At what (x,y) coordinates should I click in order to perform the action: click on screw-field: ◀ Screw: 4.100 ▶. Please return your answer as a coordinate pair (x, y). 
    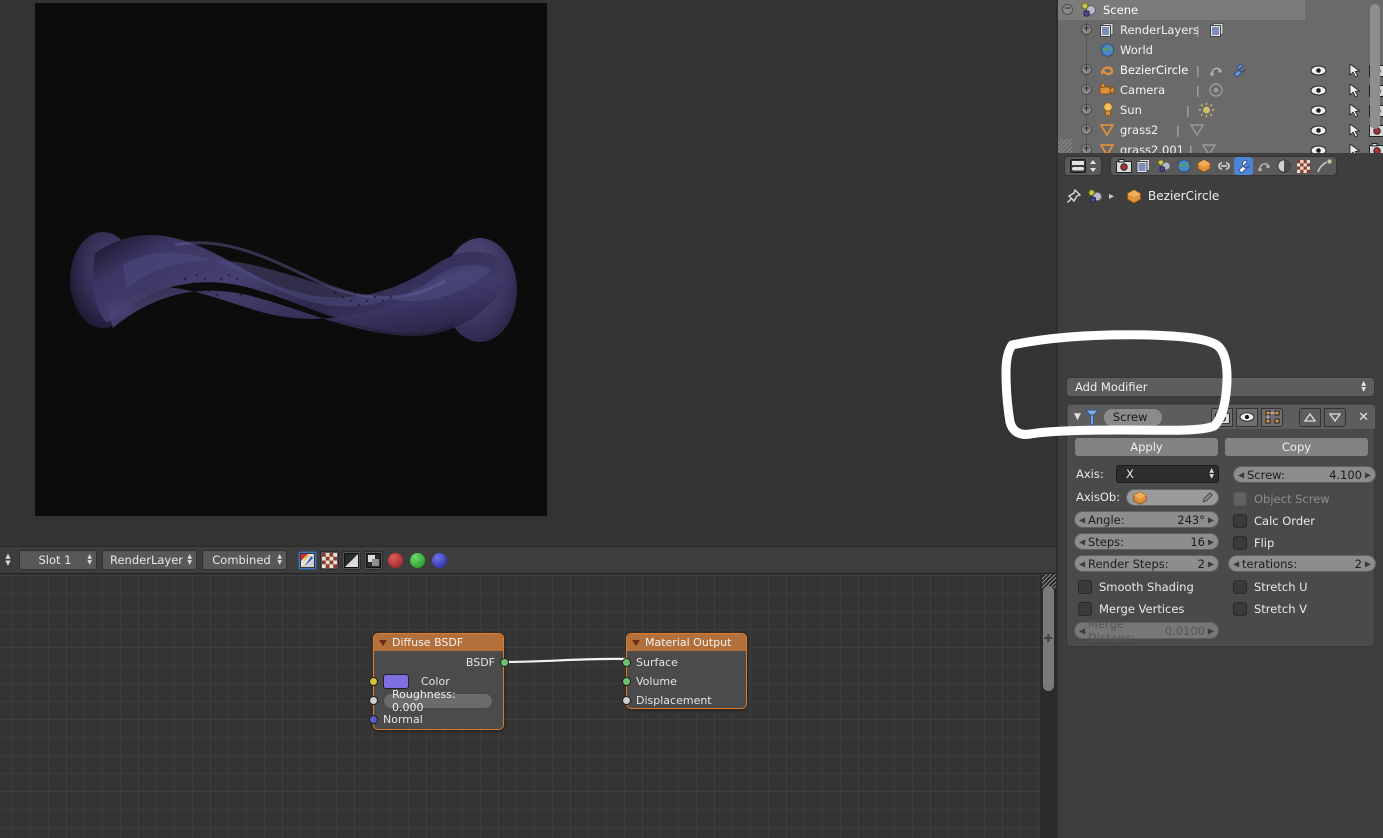
    Looking at the image, I should click on (1304, 474).